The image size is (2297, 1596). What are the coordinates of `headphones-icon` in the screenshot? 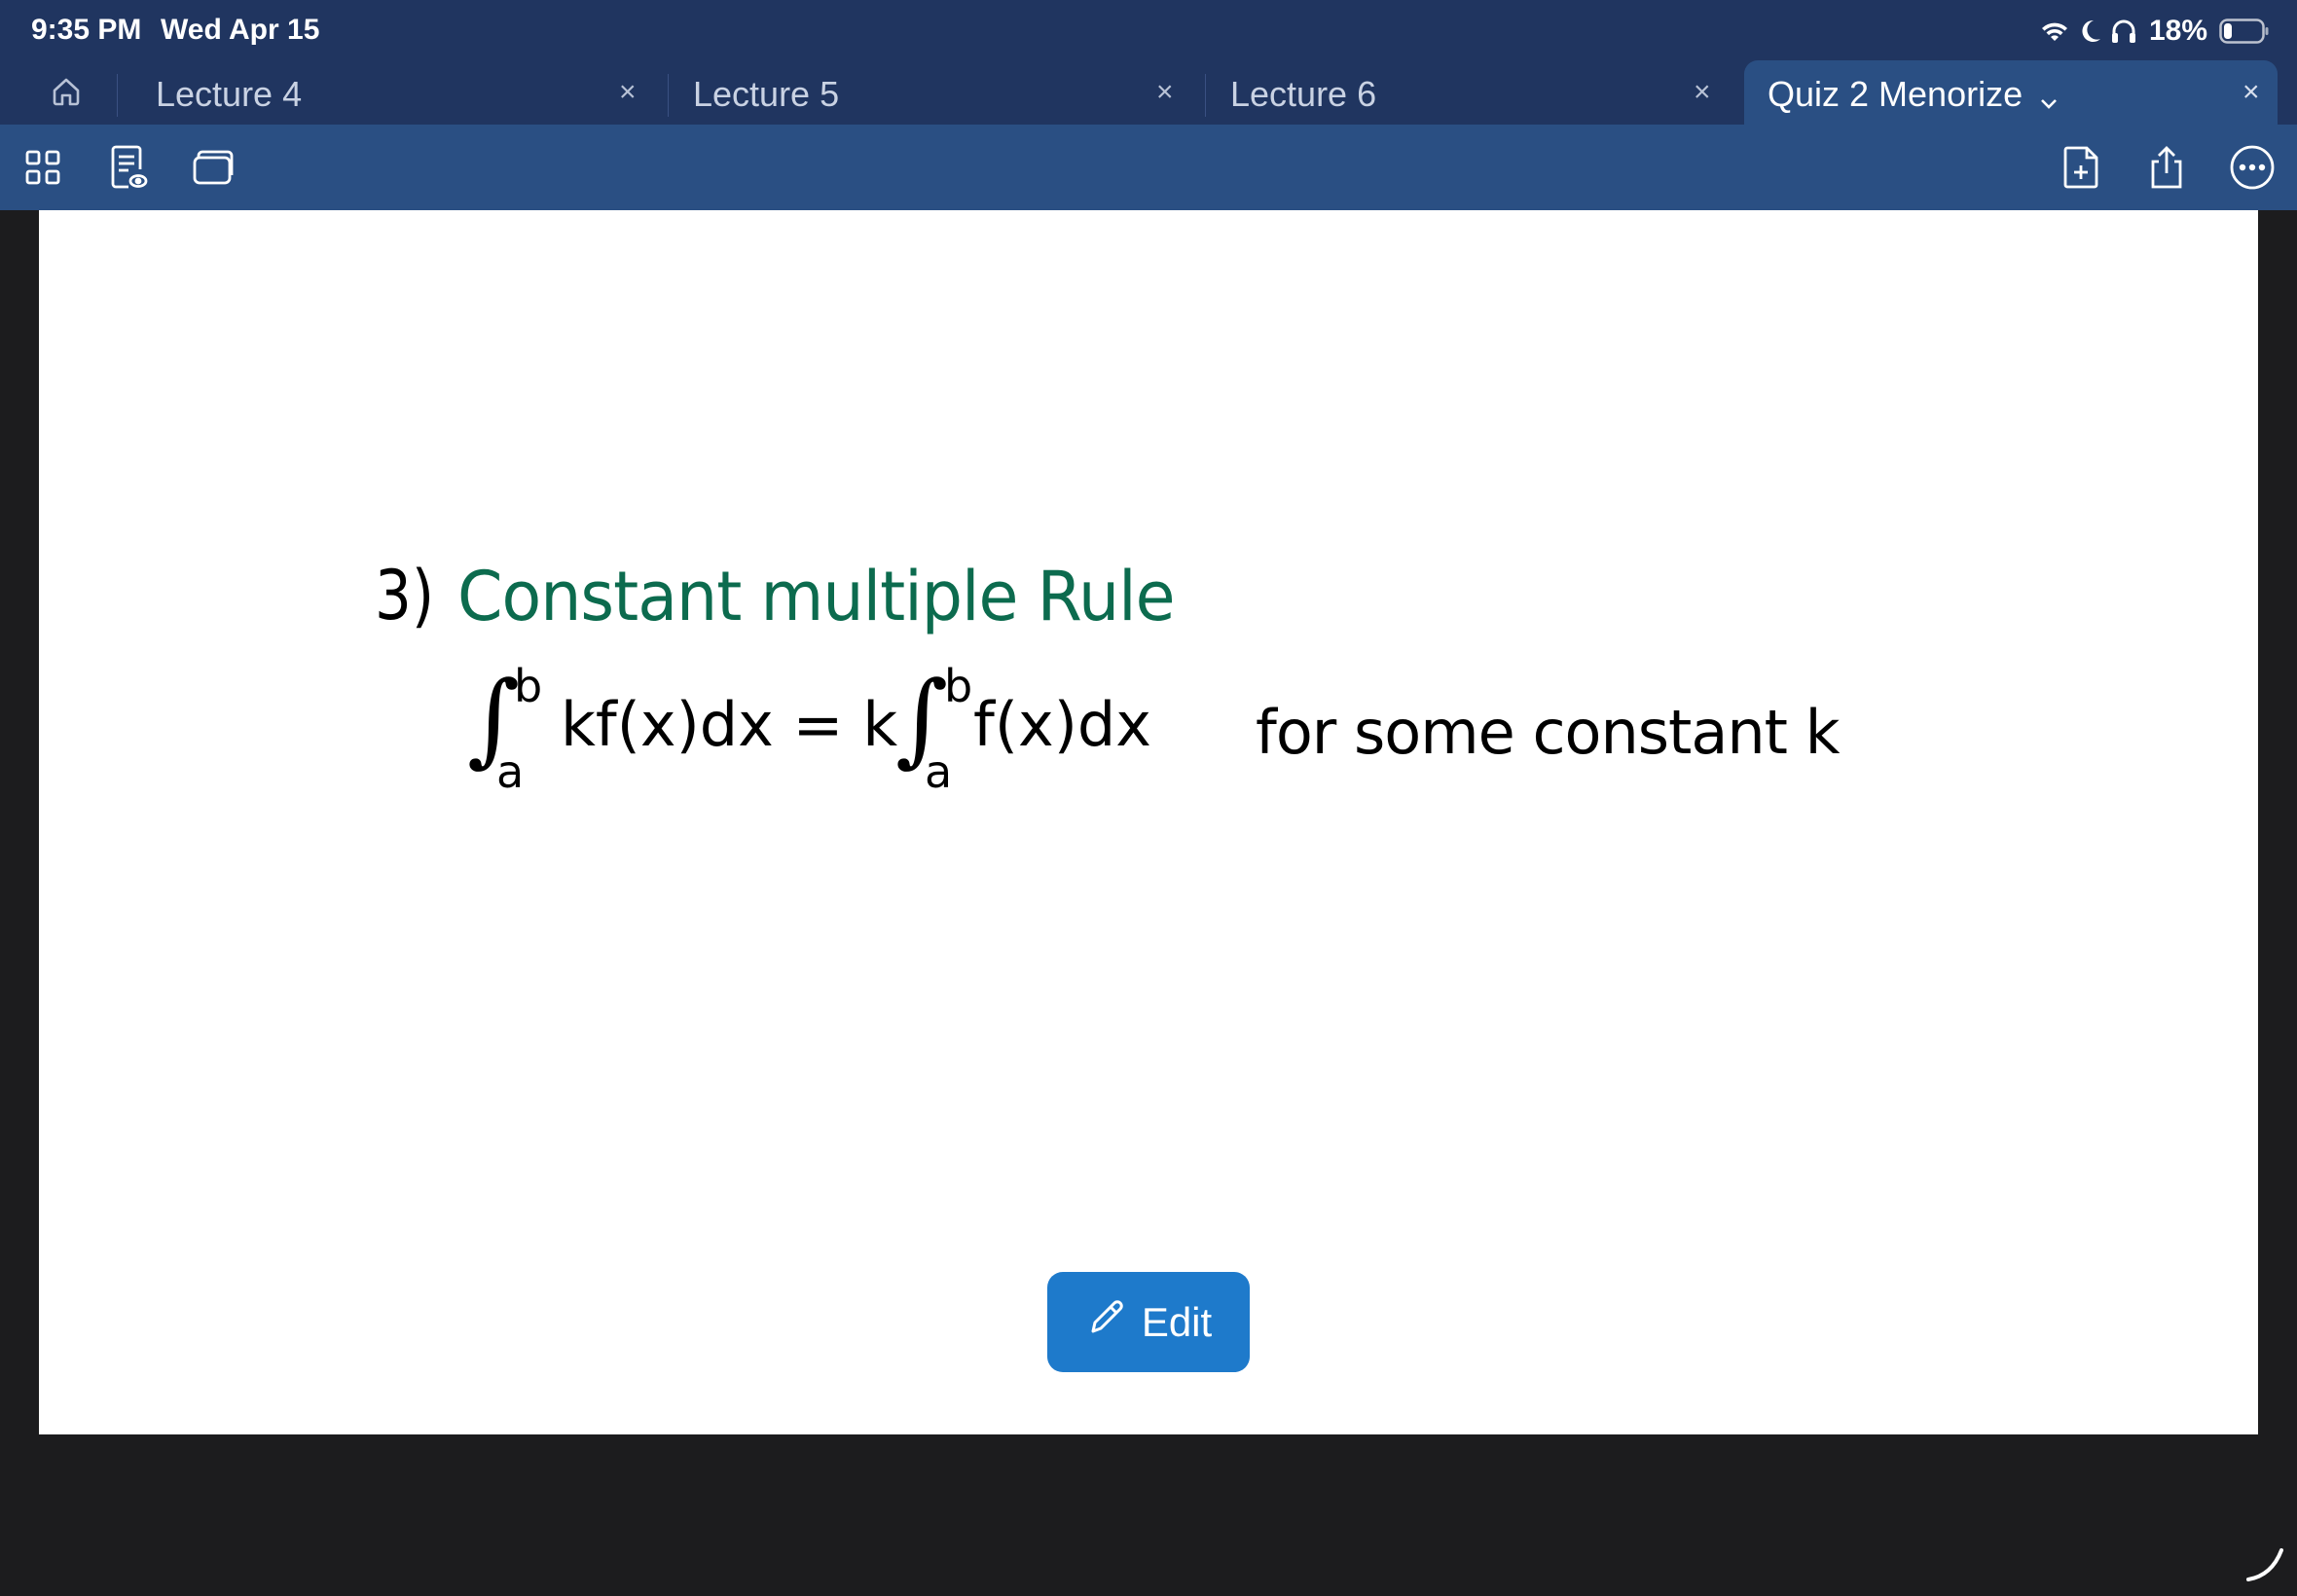 It's located at (2123, 32).